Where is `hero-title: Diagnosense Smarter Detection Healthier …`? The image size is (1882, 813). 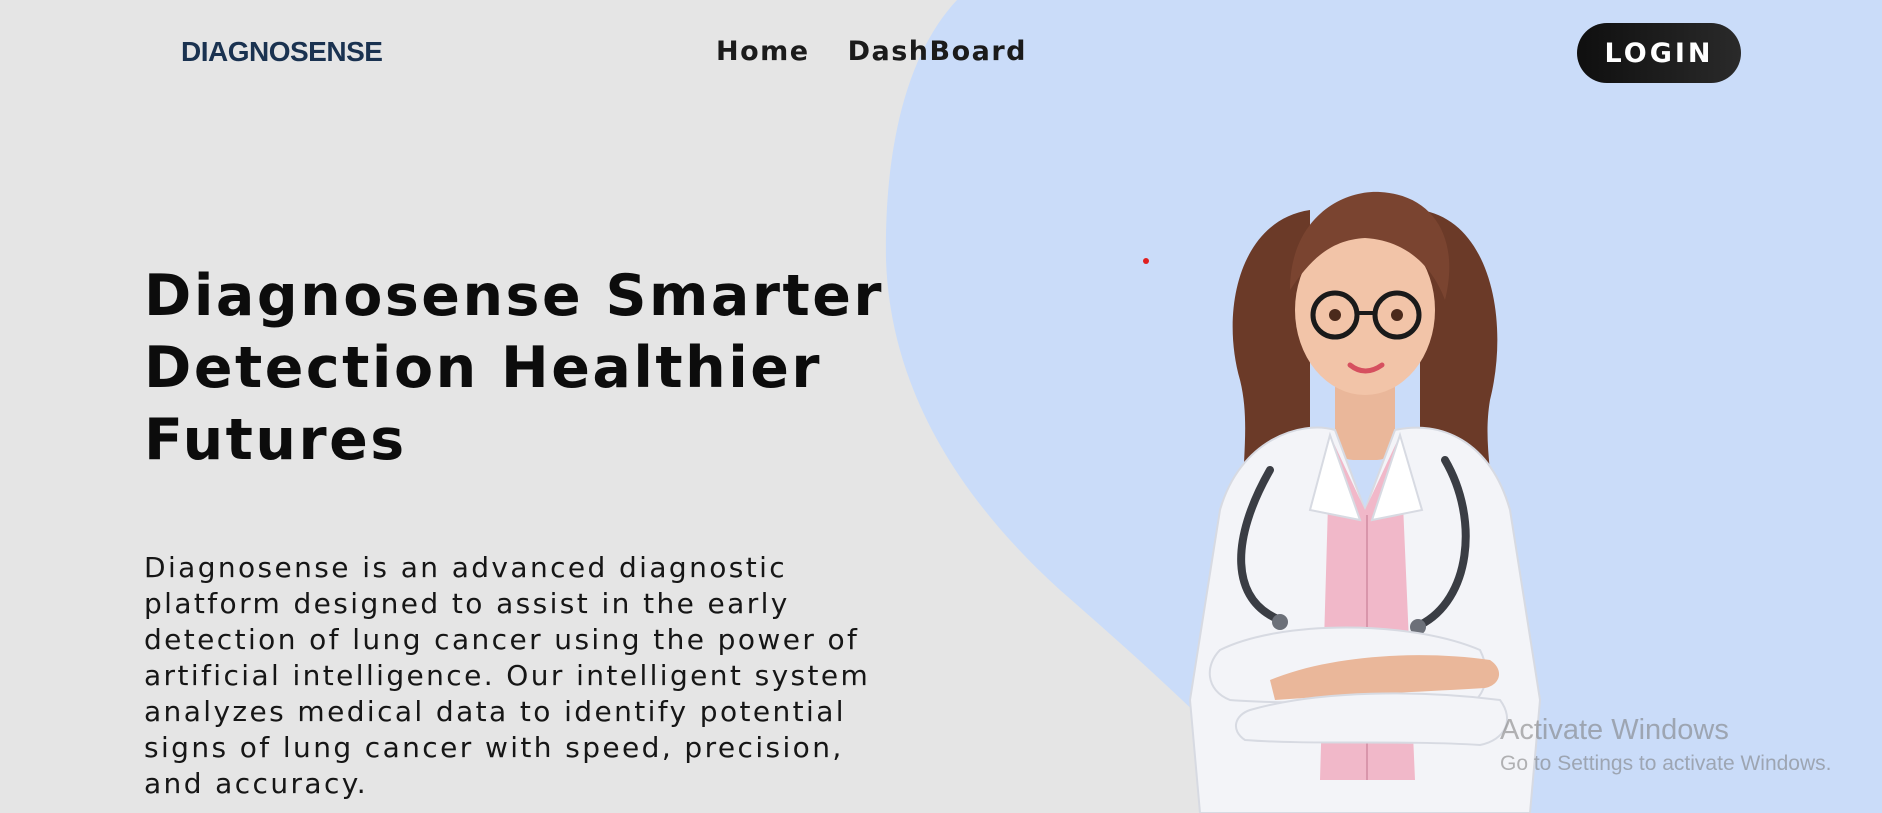
hero-title: Diagnosense Smarter Detection Healthier … is located at coordinates (514, 368).